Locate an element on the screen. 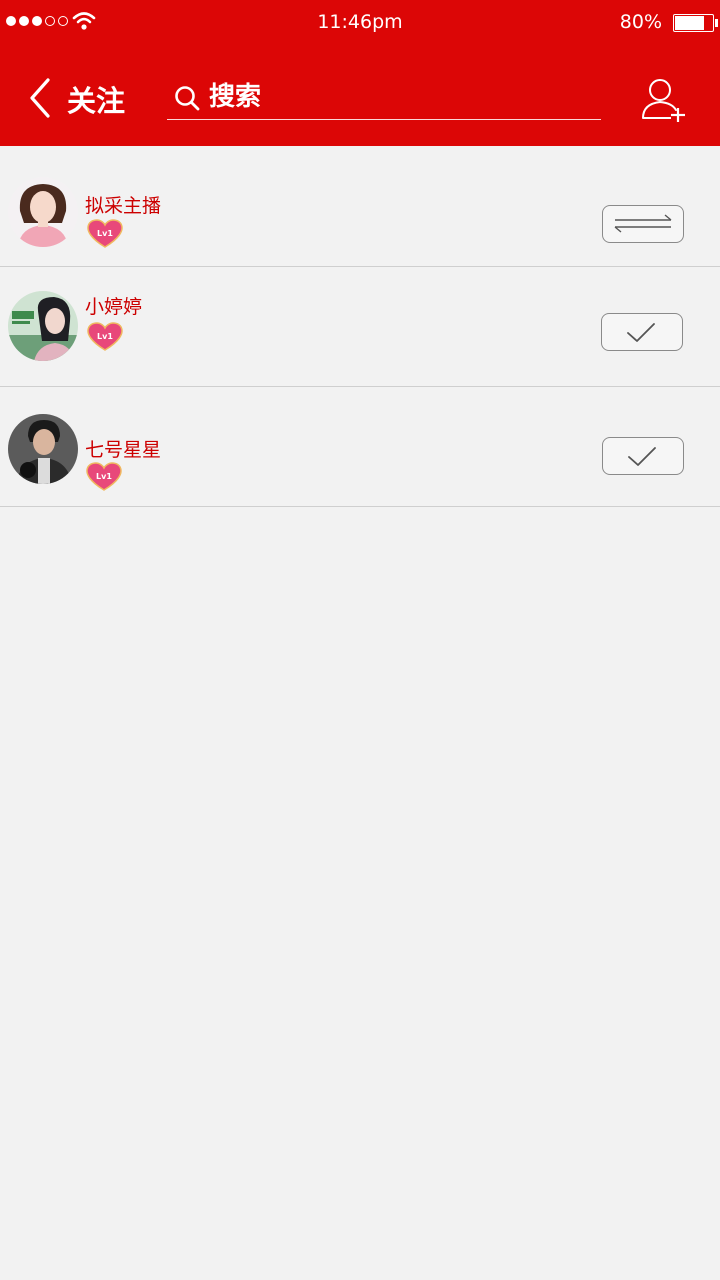  app-header: 11:46pm 80% 关注 is located at coordinates (360, 73).